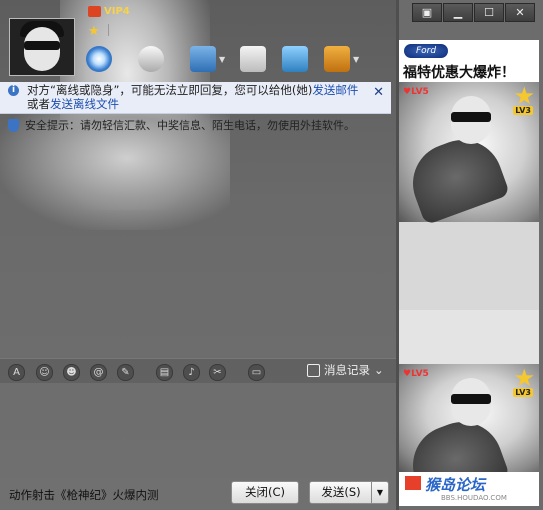 The image size is (543, 510). Describe the element at coordinates (456, 177) in the screenshot. I see `show-arm` at that location.